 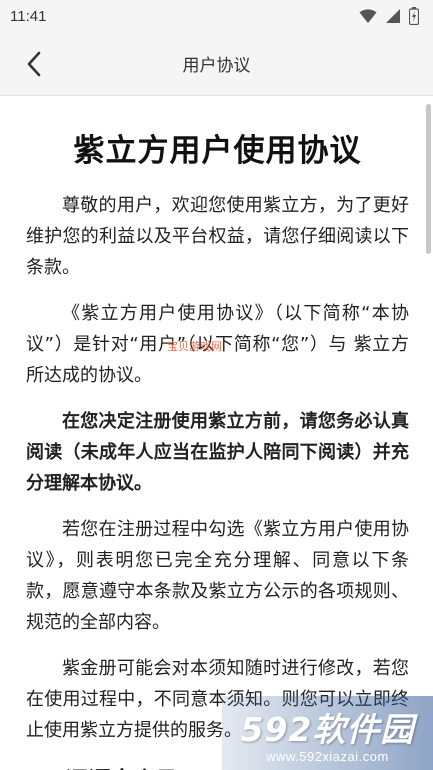 What do you see at coordinates (216, 16) in the screenshot?
I see `status-bar: 11:41` at bounding box center [216, 16].